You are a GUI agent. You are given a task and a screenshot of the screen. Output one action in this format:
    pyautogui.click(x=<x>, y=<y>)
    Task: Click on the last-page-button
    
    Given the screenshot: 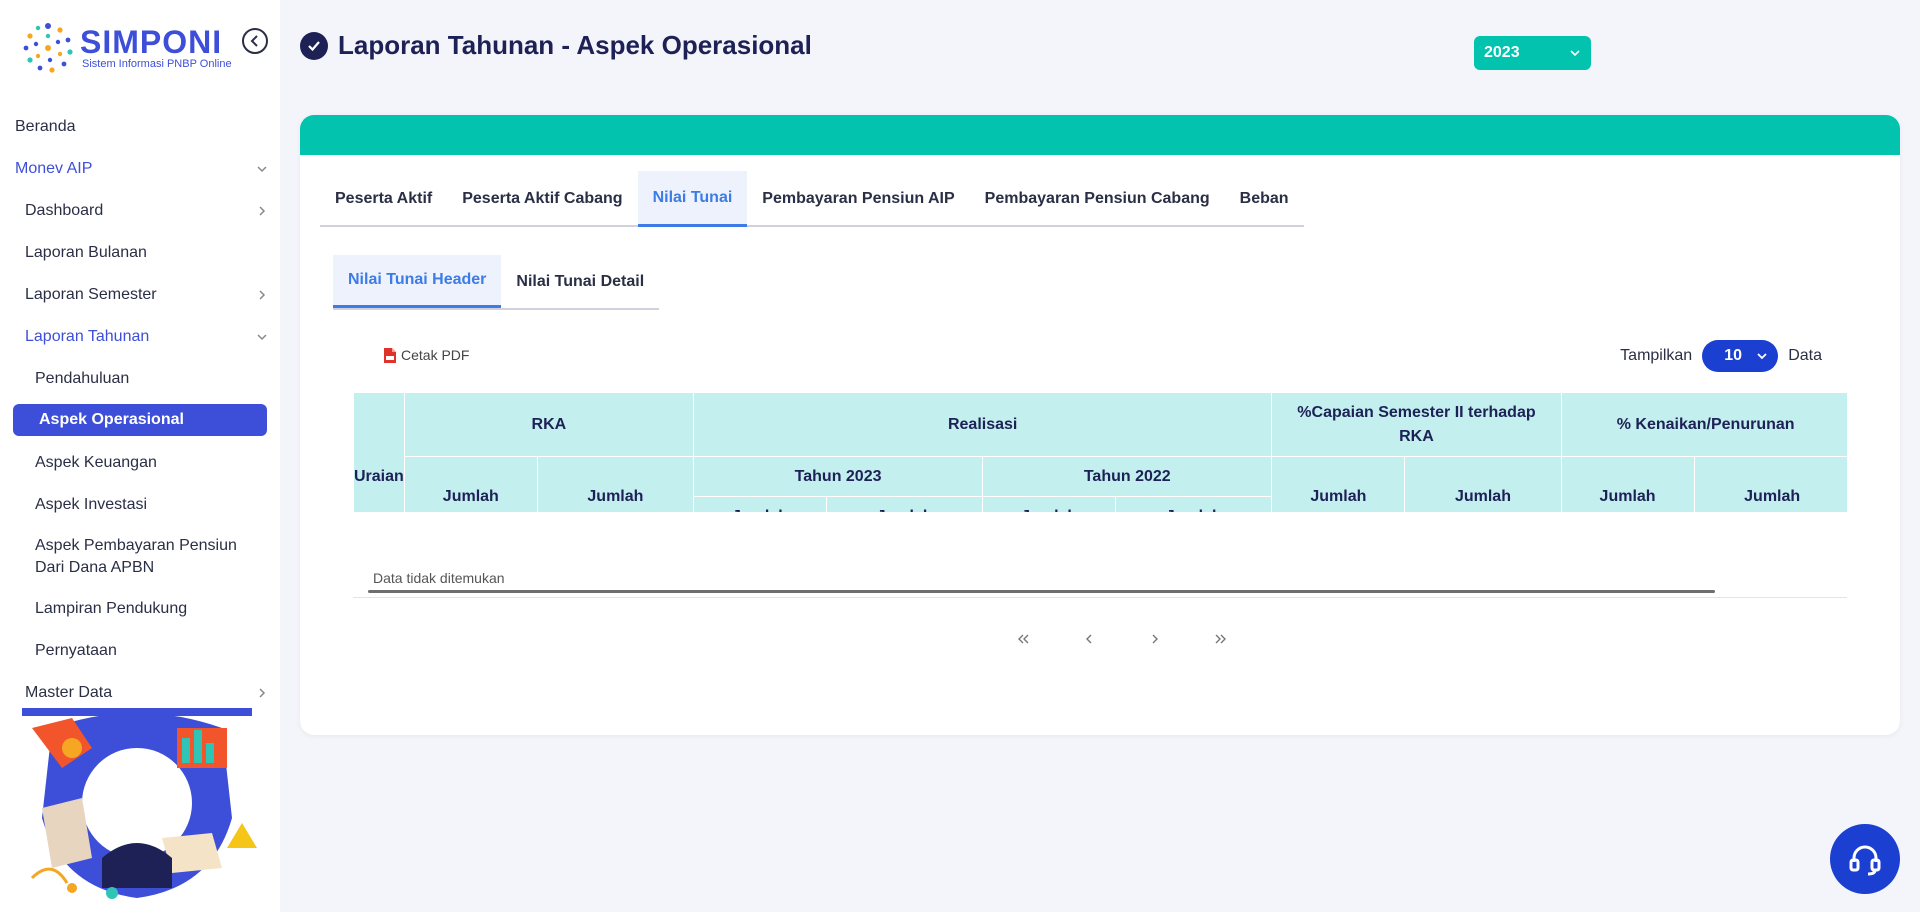 What is the action you would take?
    pyautogui.click(x=1221, y=639)
    